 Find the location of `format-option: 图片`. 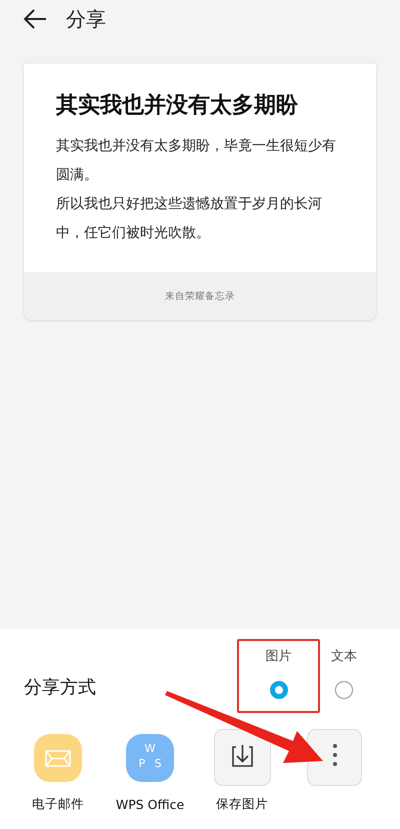

format-option: 图片 is located at coordinates (279, 673).